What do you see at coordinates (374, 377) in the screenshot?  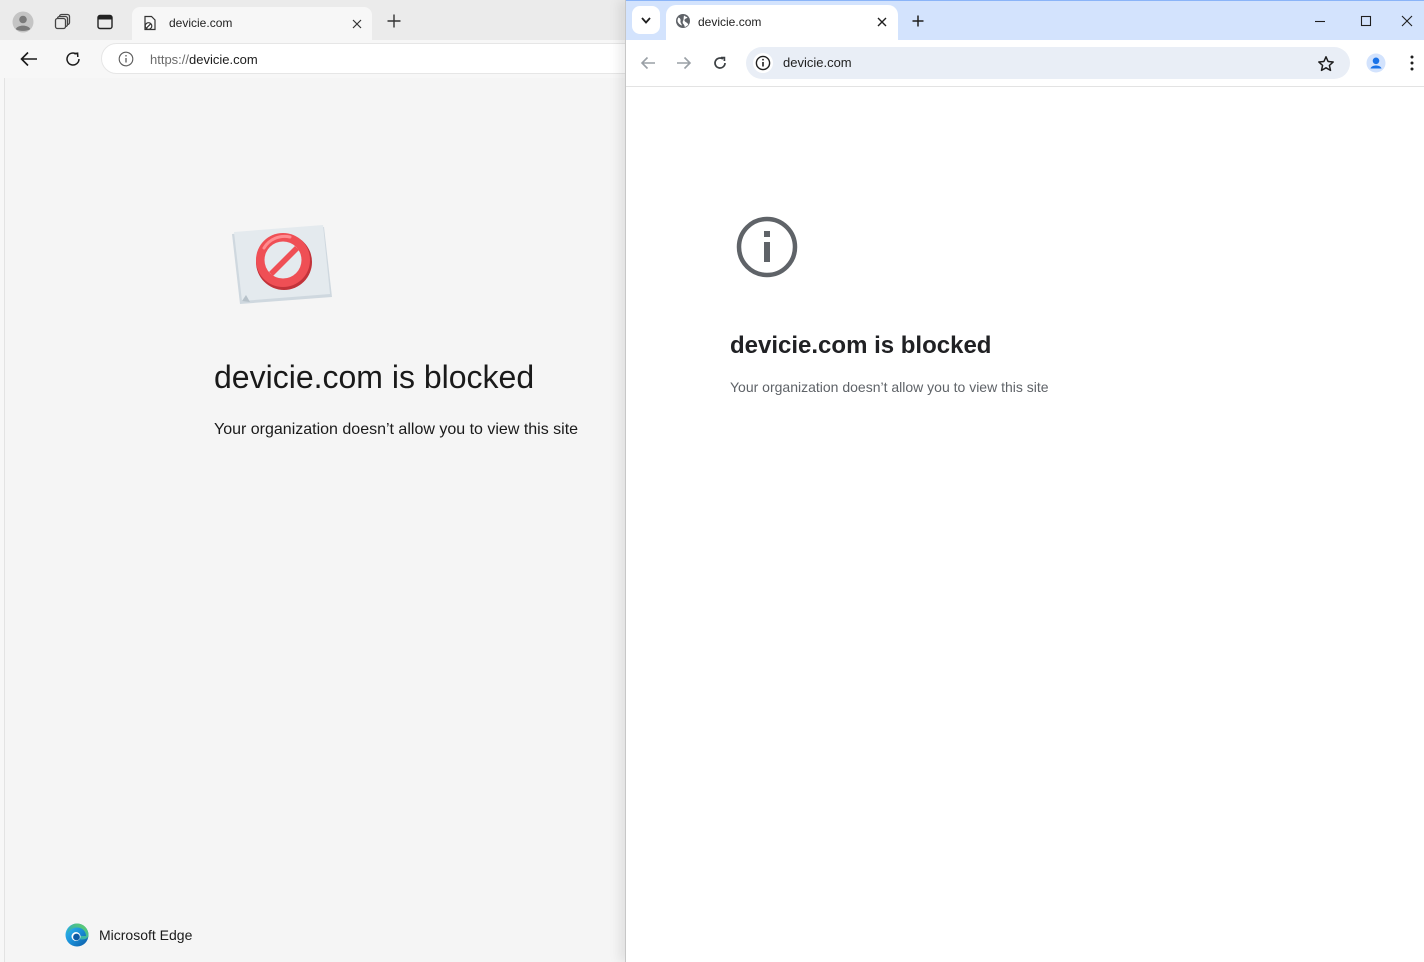 I see `edge-page-heading: devicie.com is blocked` at bounding box center [374, 377].